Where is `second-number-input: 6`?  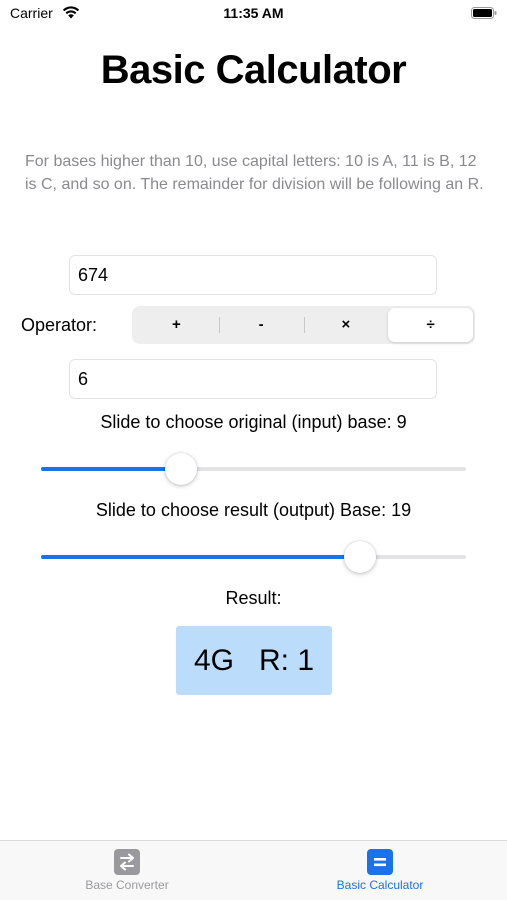
second-number-input: 6 is located at coordinates (253, 379).